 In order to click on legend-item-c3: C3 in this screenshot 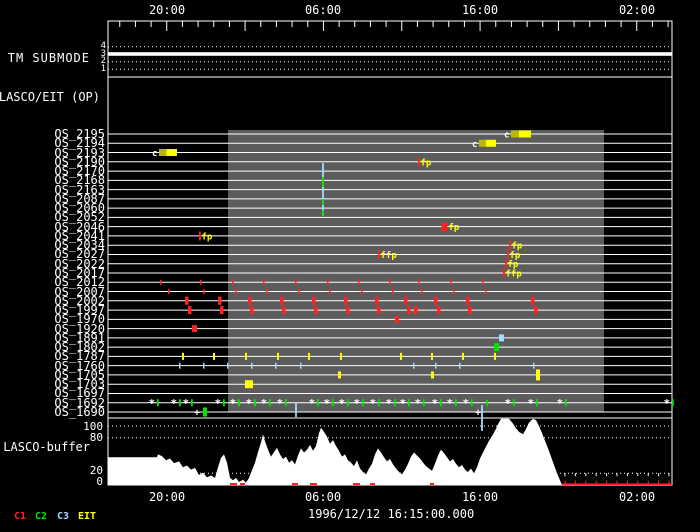, I will do `click(63, 516)`.